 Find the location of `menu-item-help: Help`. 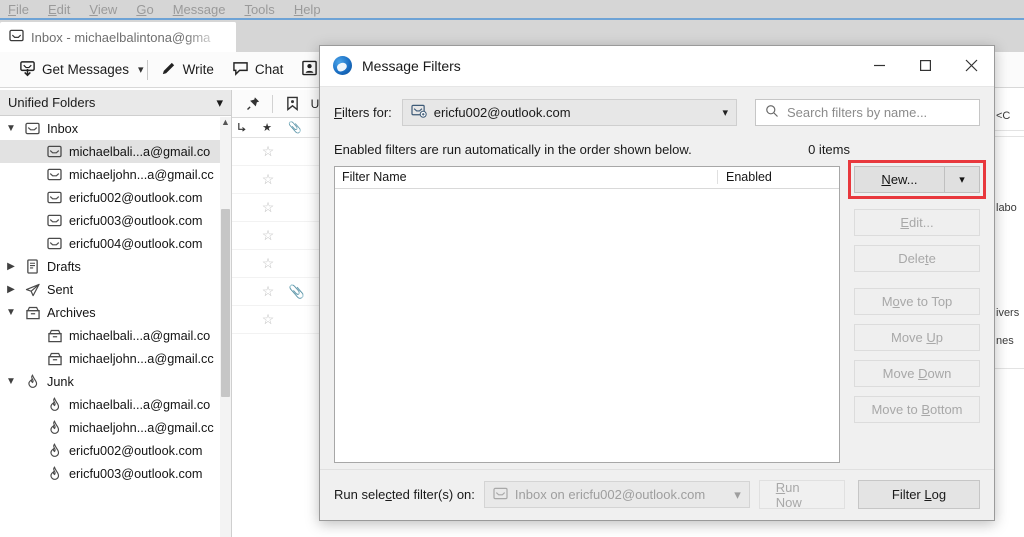

menu-item-help: Help is located at coordinates (307, 9).